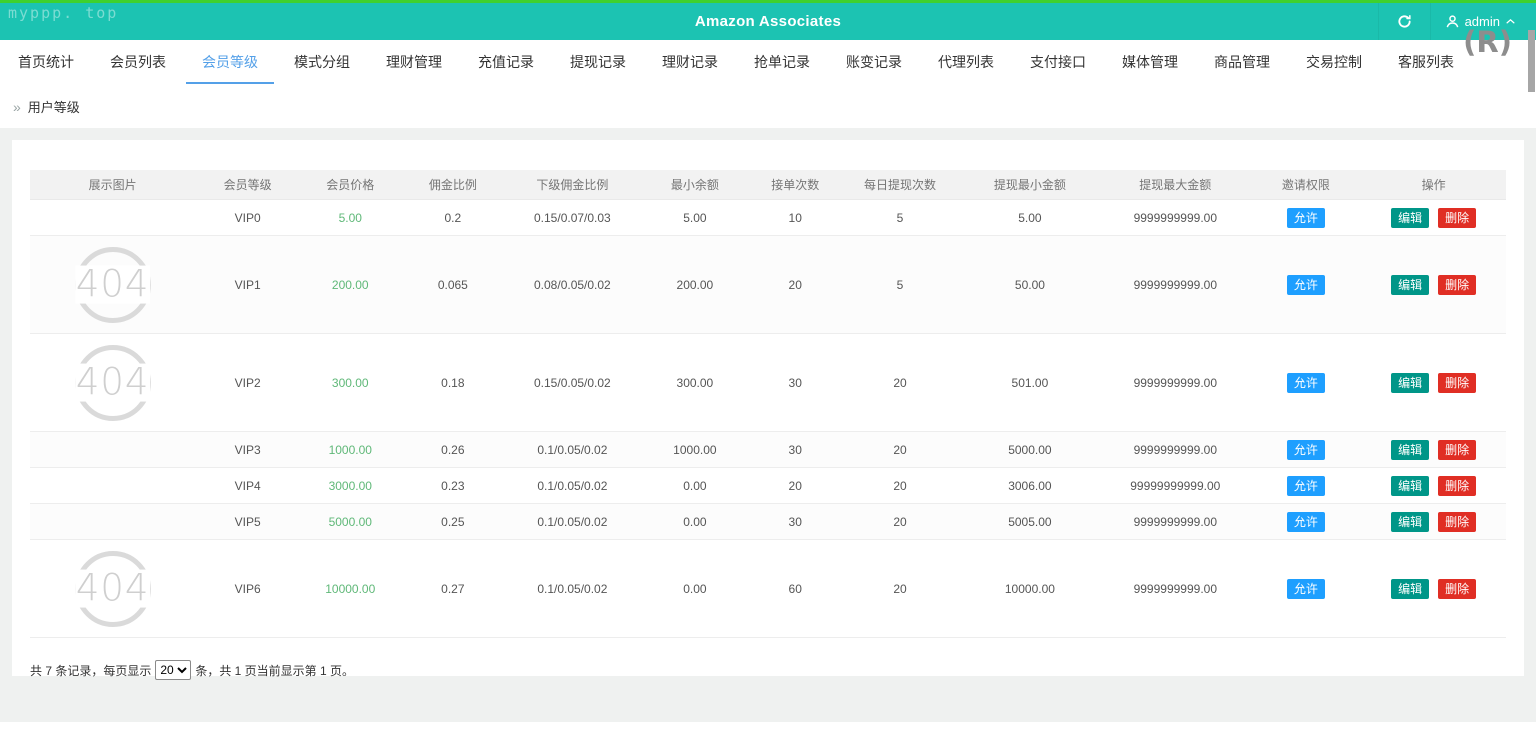  Describe the element at coordinates (453, 217) in the screenshot. I see `cell-commission: 0.2` at that location.